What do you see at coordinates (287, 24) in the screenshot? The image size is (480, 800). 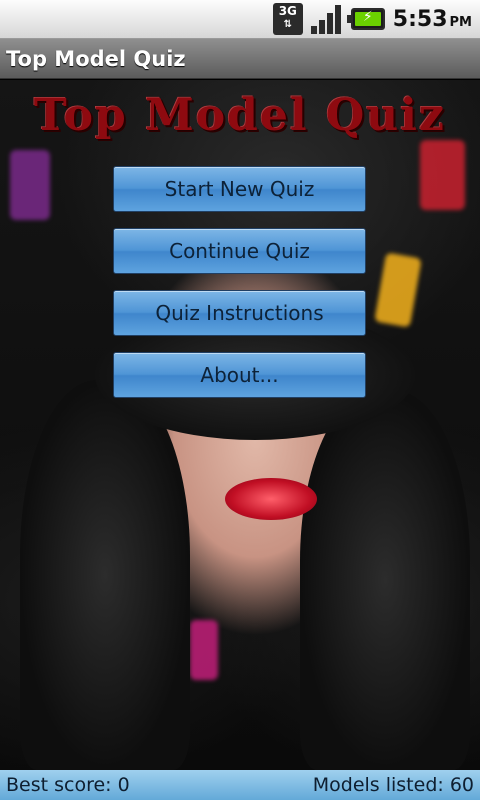 I see `data-activity-arrows-icon: ⇅` at bounding box center [287, 24].